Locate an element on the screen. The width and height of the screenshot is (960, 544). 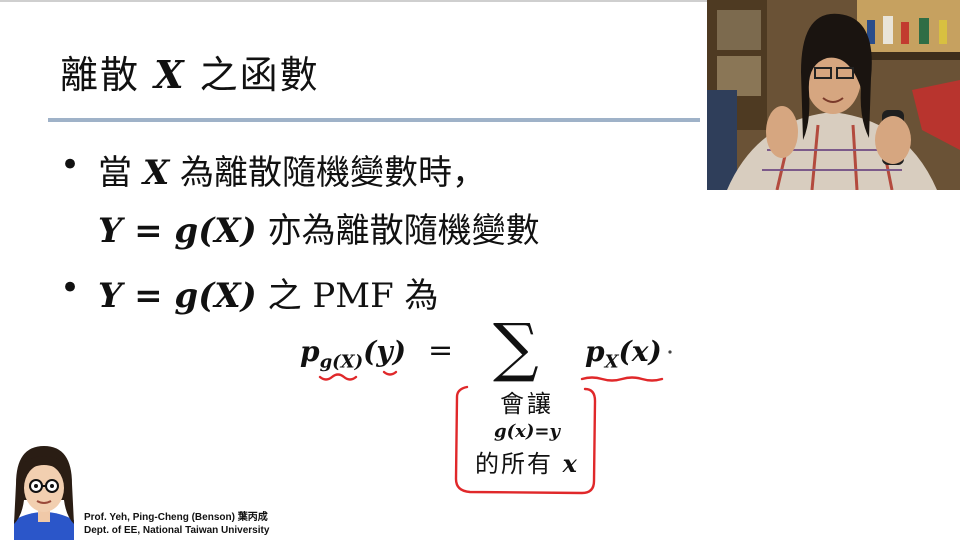
ink-underline-lhs-sub is located at coordinates (338, 377).